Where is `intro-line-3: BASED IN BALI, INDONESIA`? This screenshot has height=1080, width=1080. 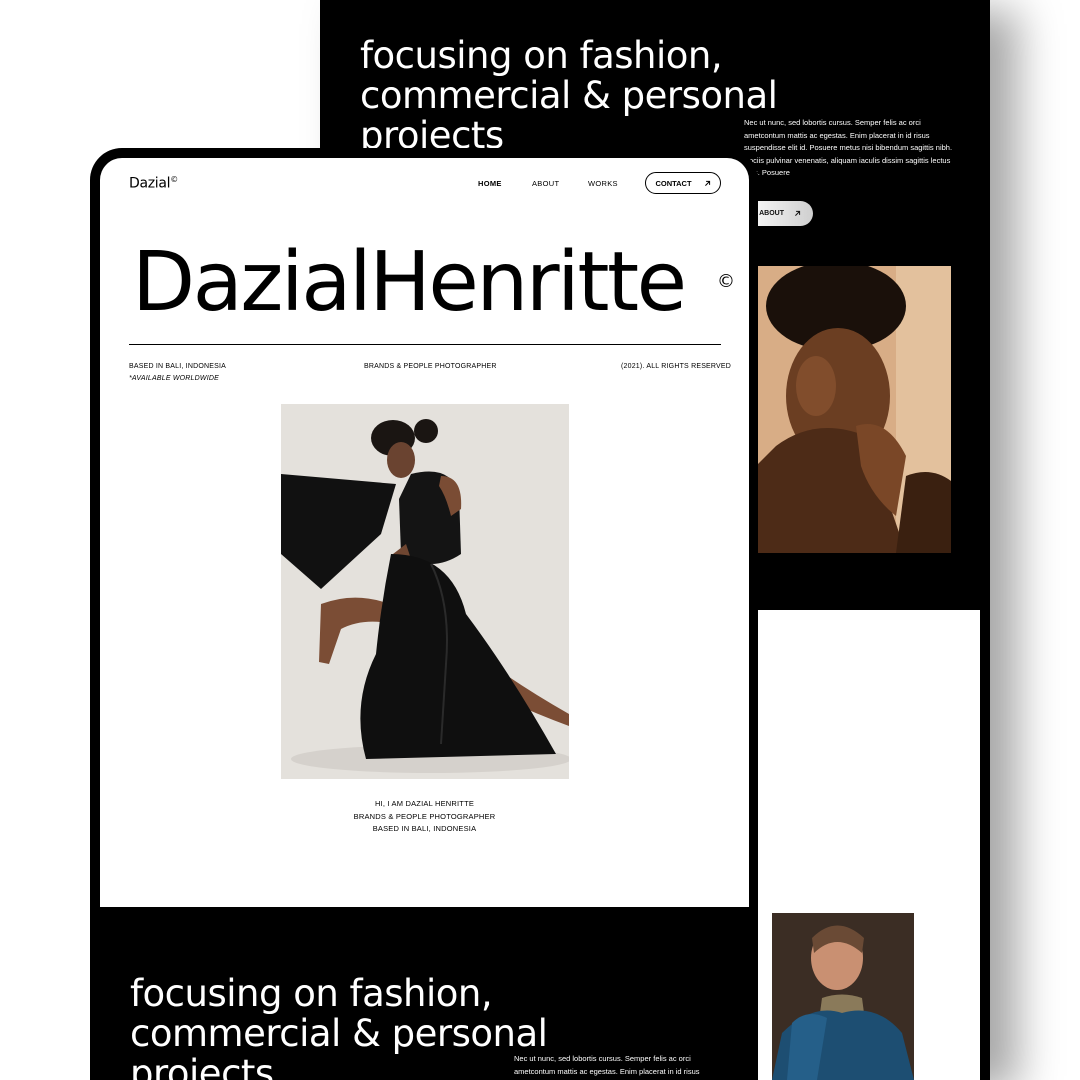
intro-line-3: BASED IN BALI, INDONESIA is located at coordinates (424, 828).